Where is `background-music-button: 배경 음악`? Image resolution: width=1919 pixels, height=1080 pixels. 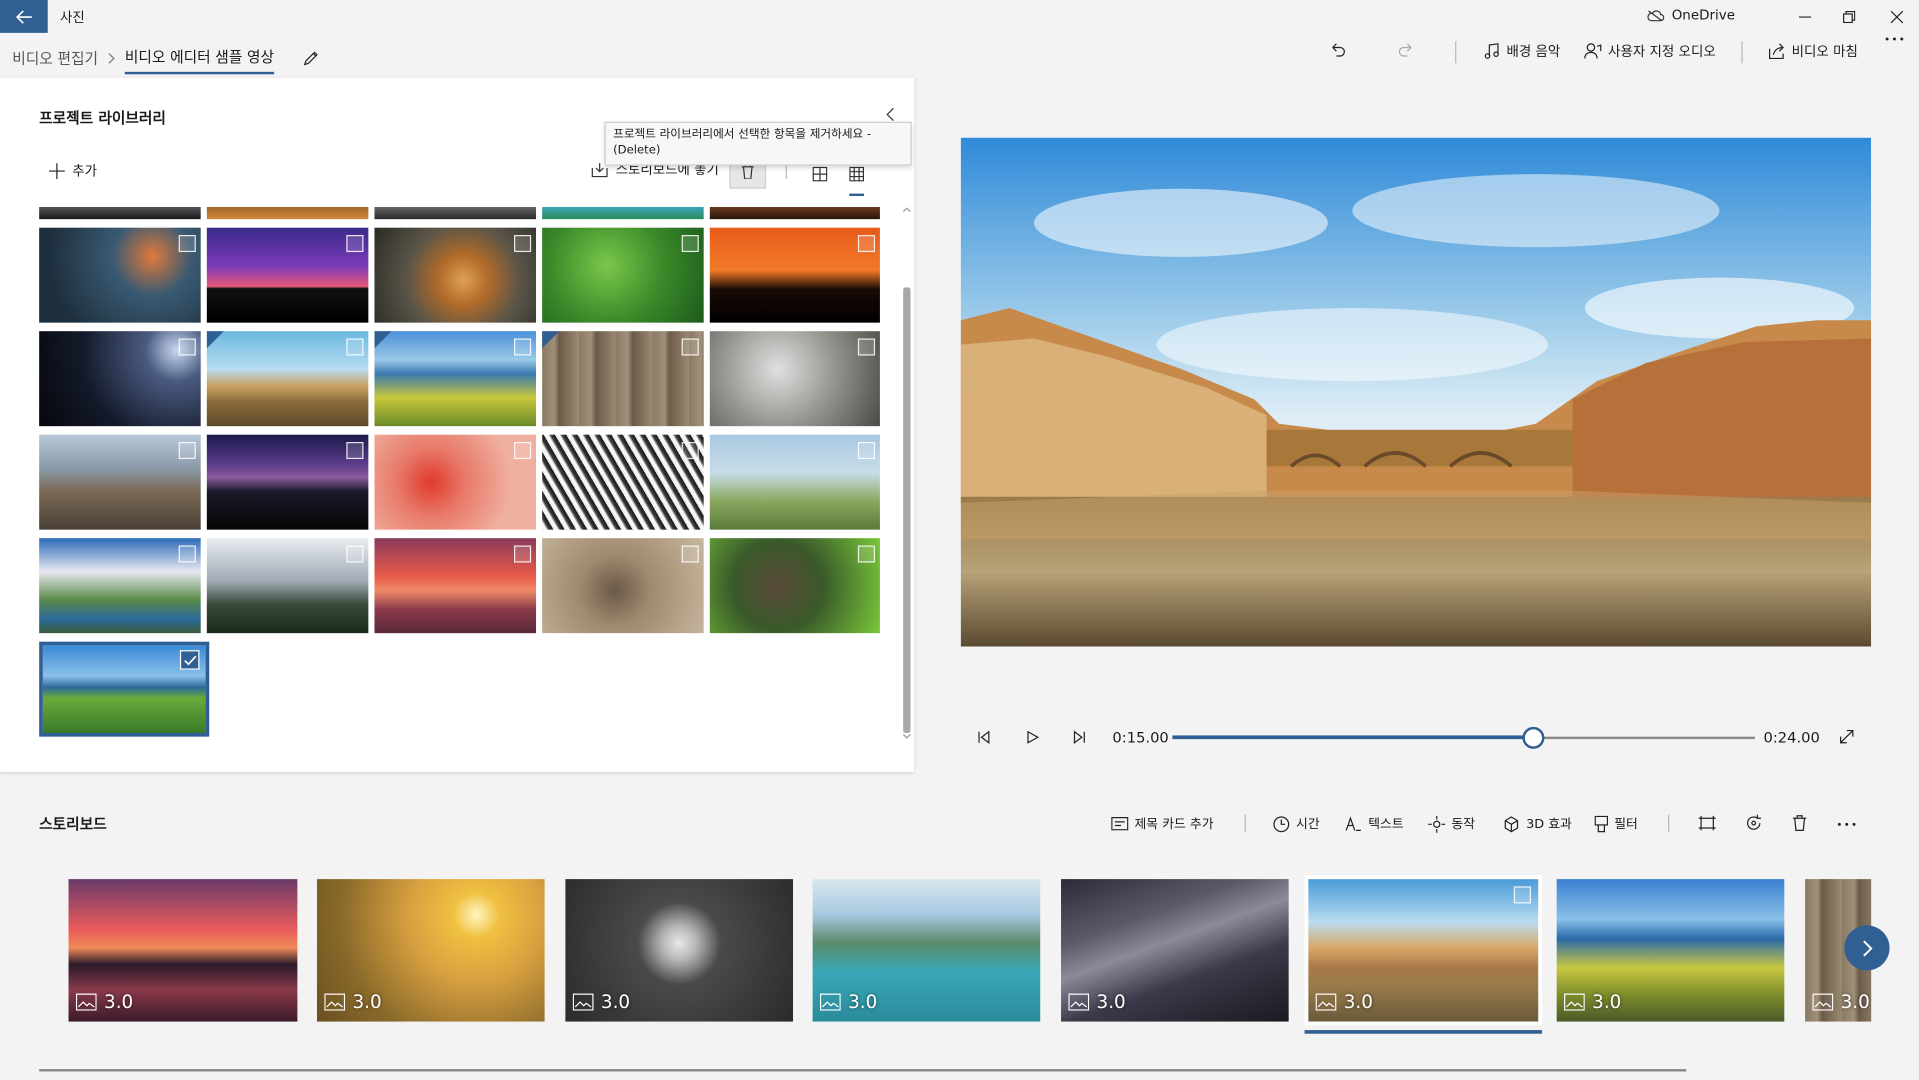 background-music-button: 배경 음악 is located at coordinates (1521, 50).